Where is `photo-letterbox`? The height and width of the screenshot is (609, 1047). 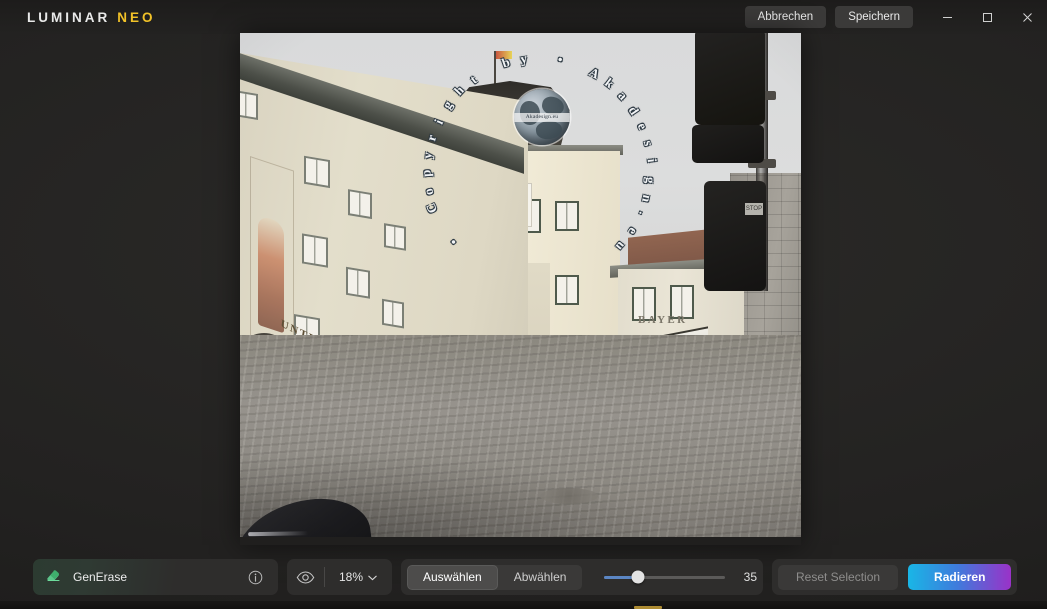
photo-letterbox is located at coordinates (520, 541).